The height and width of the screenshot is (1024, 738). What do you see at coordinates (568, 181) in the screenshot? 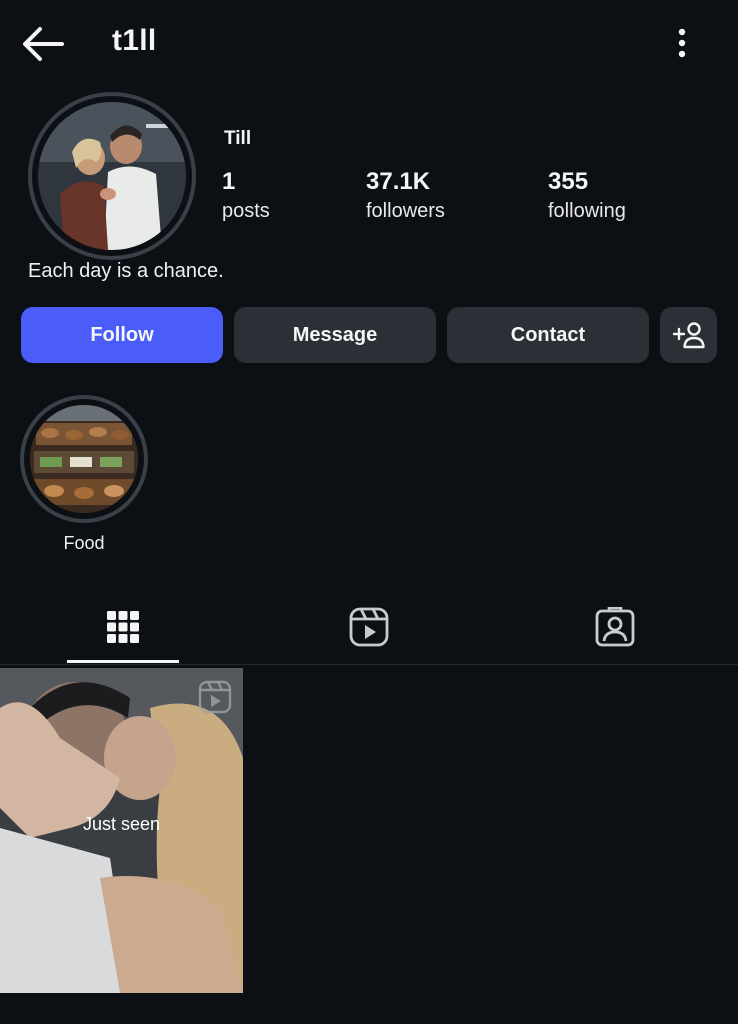
I see `following-count: 355` at bounding box center [568, 181].